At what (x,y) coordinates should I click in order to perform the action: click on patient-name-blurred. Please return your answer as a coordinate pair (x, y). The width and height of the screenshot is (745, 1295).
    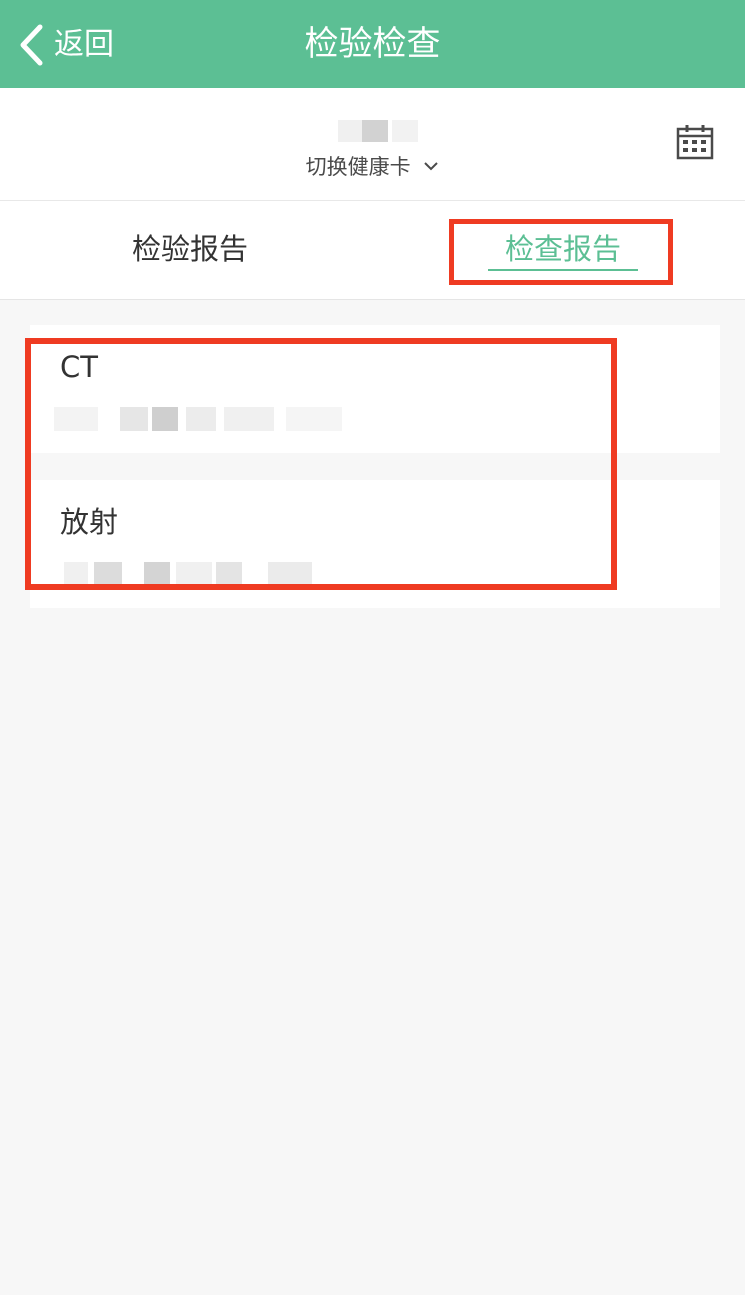
    Looking at the image, I should click on (382, 131).